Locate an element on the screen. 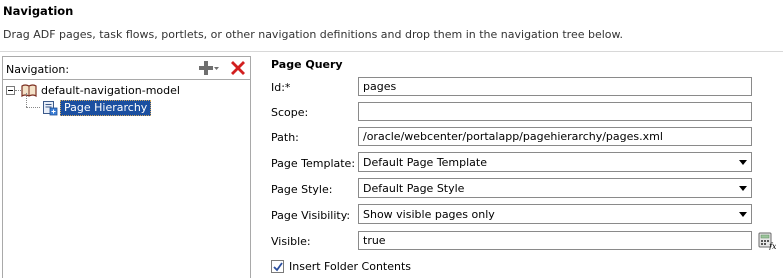 The width and height of the screenshot is (783, 278). tree-item-page-hierarchy: Page Hierarchy is located at coordinates (97, 107).